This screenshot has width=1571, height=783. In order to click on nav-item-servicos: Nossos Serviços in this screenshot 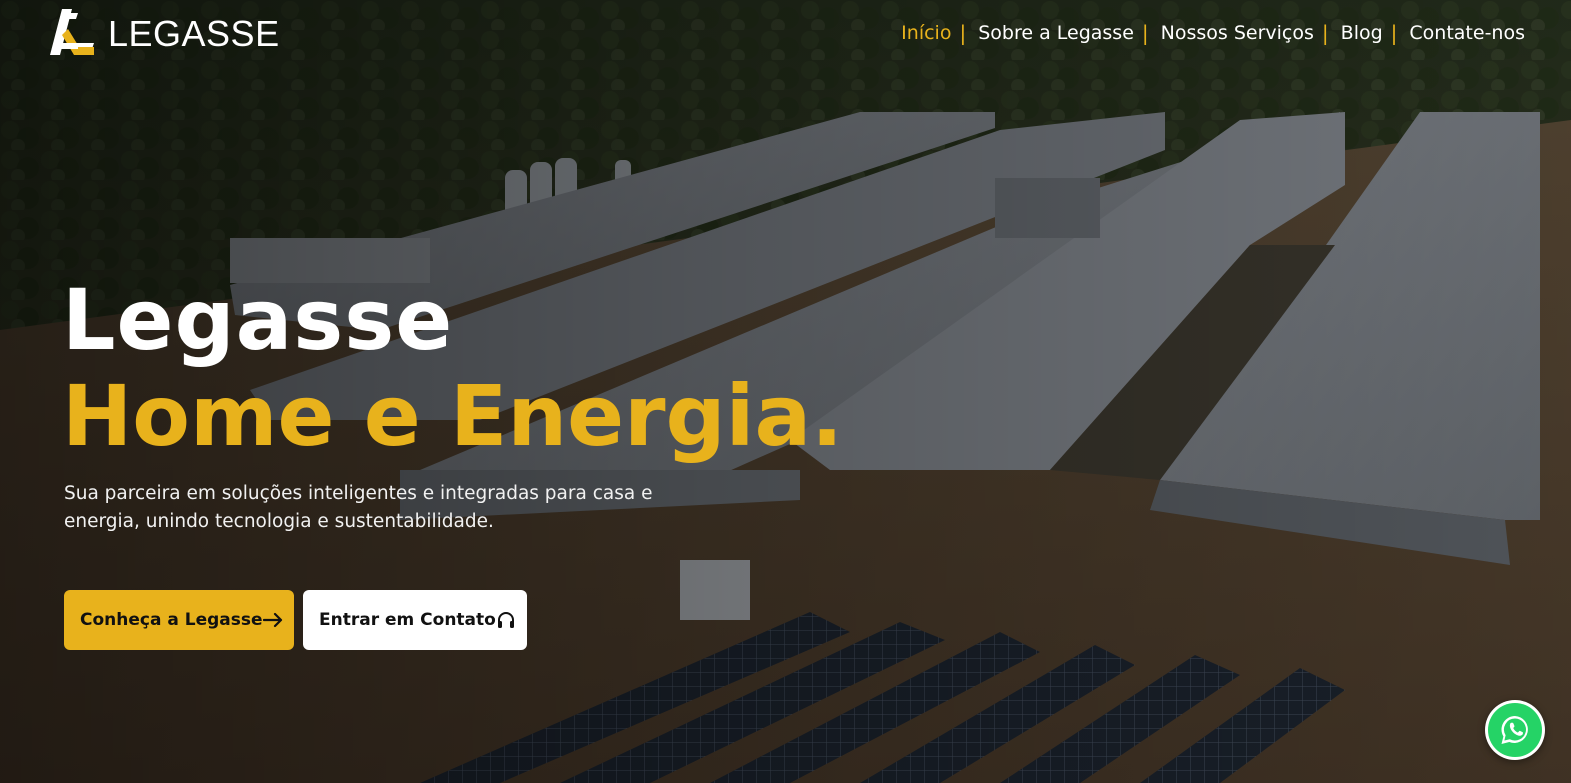, I will do `click(1237, 33)`.